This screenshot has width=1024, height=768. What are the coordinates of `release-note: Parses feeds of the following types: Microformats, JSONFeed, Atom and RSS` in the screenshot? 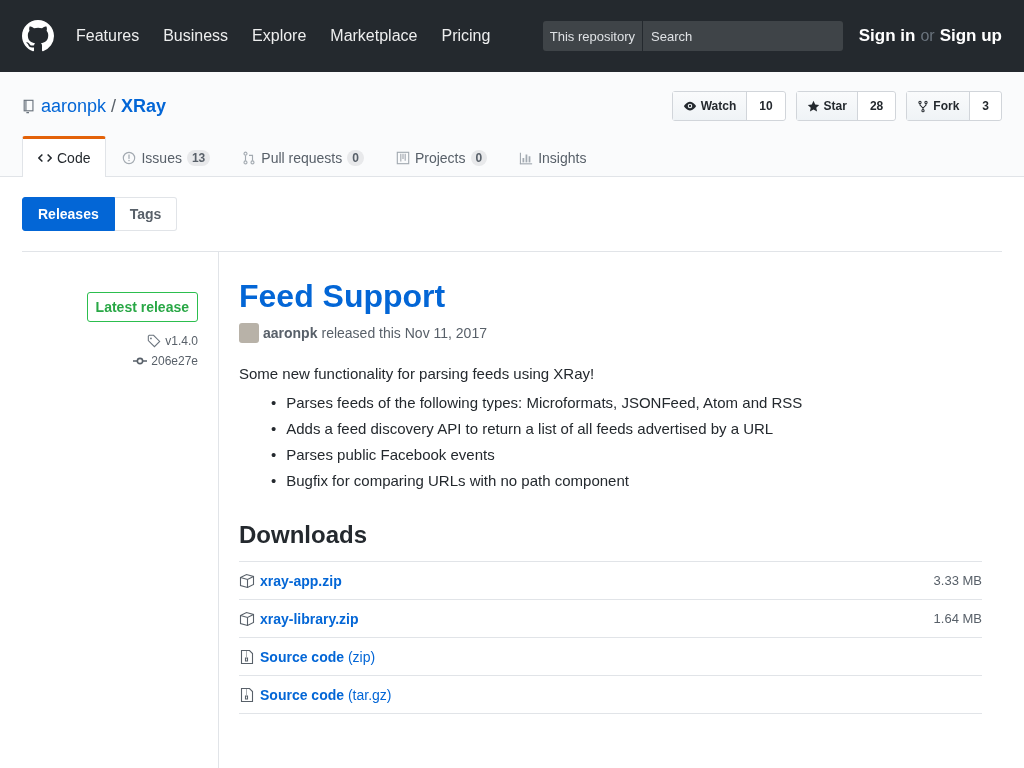 It's located at (544, 402).